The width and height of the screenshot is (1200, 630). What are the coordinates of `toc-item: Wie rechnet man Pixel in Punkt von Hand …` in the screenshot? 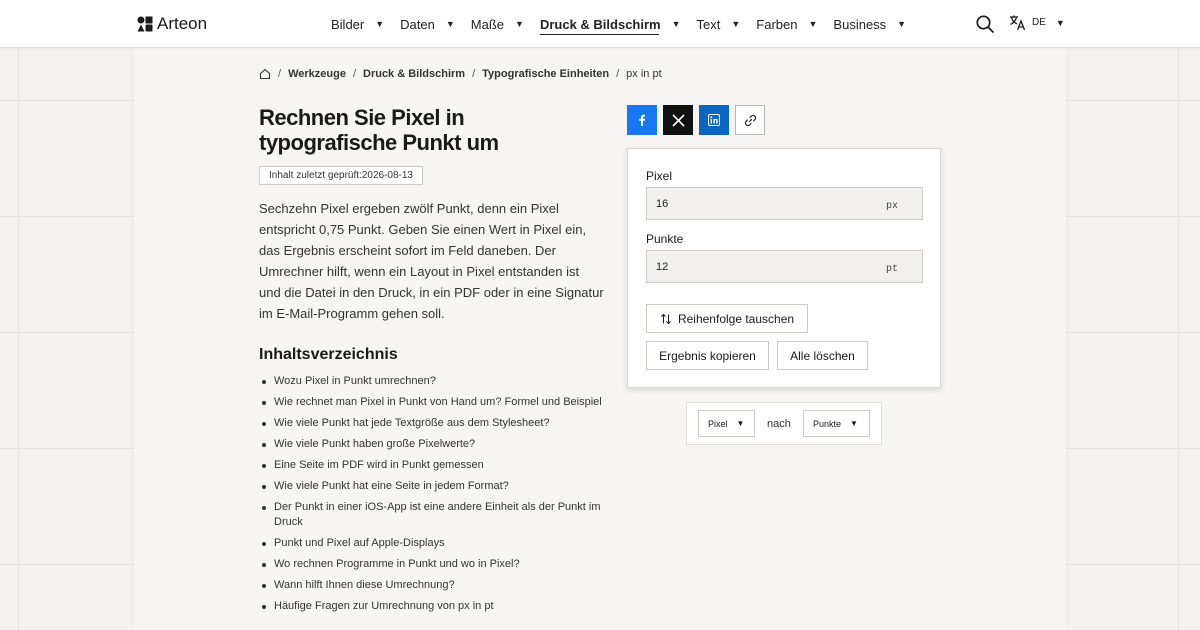 It's located at (431, 402).